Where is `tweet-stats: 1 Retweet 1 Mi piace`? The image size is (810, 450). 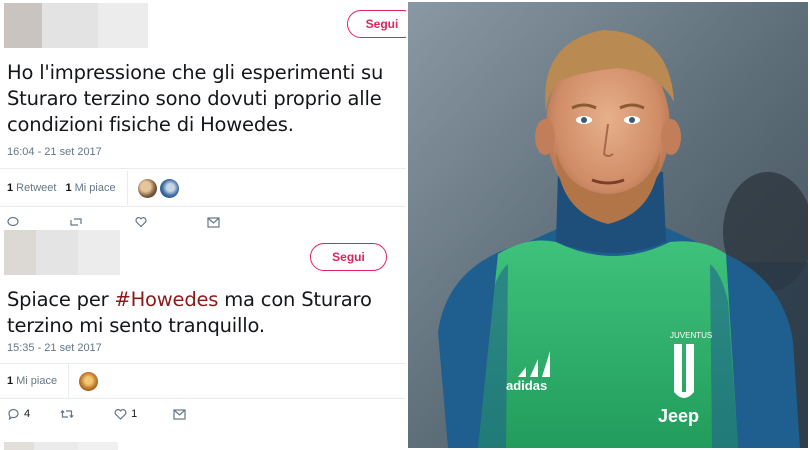 tweet-stats: 1 Retweet 1 Mi piace is located at coordinates (94, 188).